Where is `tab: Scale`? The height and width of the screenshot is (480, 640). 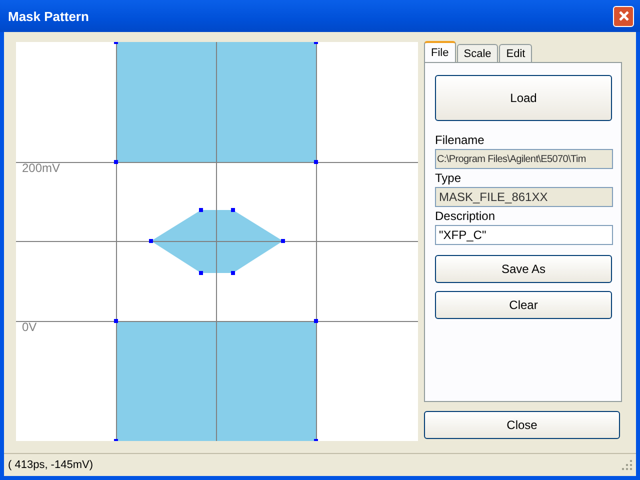
tab: Scale is located at coordinates (477, 53).